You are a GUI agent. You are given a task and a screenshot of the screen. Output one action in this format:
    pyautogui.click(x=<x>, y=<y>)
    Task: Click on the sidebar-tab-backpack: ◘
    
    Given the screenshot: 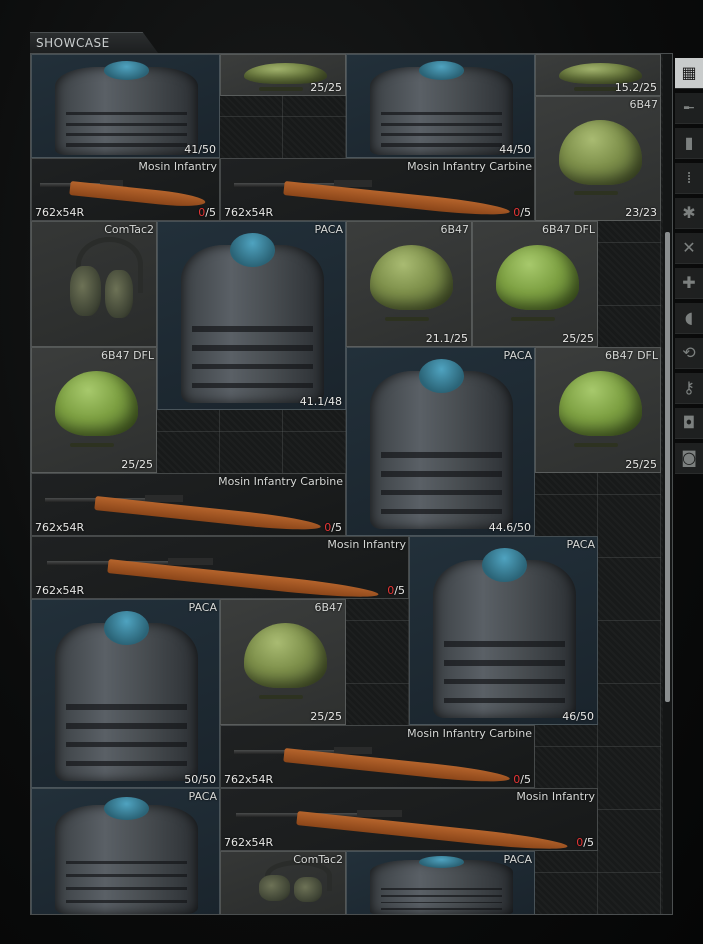 What is the action you would take?
    pyautogui.click(x=689, y=423)
    